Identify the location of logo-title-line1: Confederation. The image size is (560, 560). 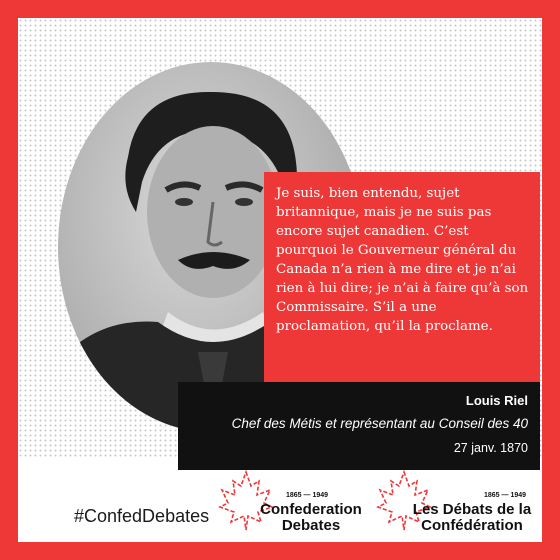
(311, 509).